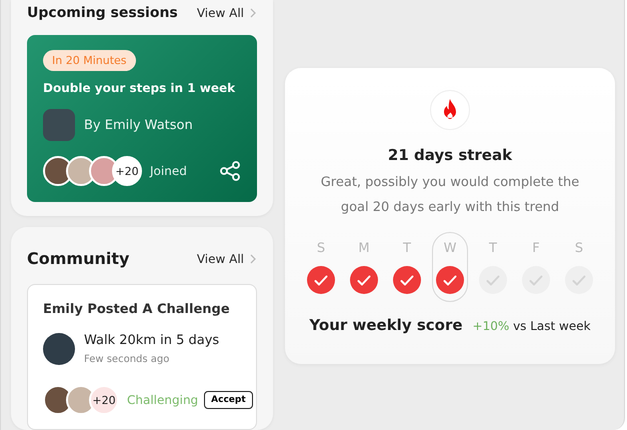 Image resolution: width=627 pixels, height=430 pixels. I want to click on session-card: In 20 Minutes Double your steps in 1 week By Emily Watson +20 Joined, so click(142, 118).